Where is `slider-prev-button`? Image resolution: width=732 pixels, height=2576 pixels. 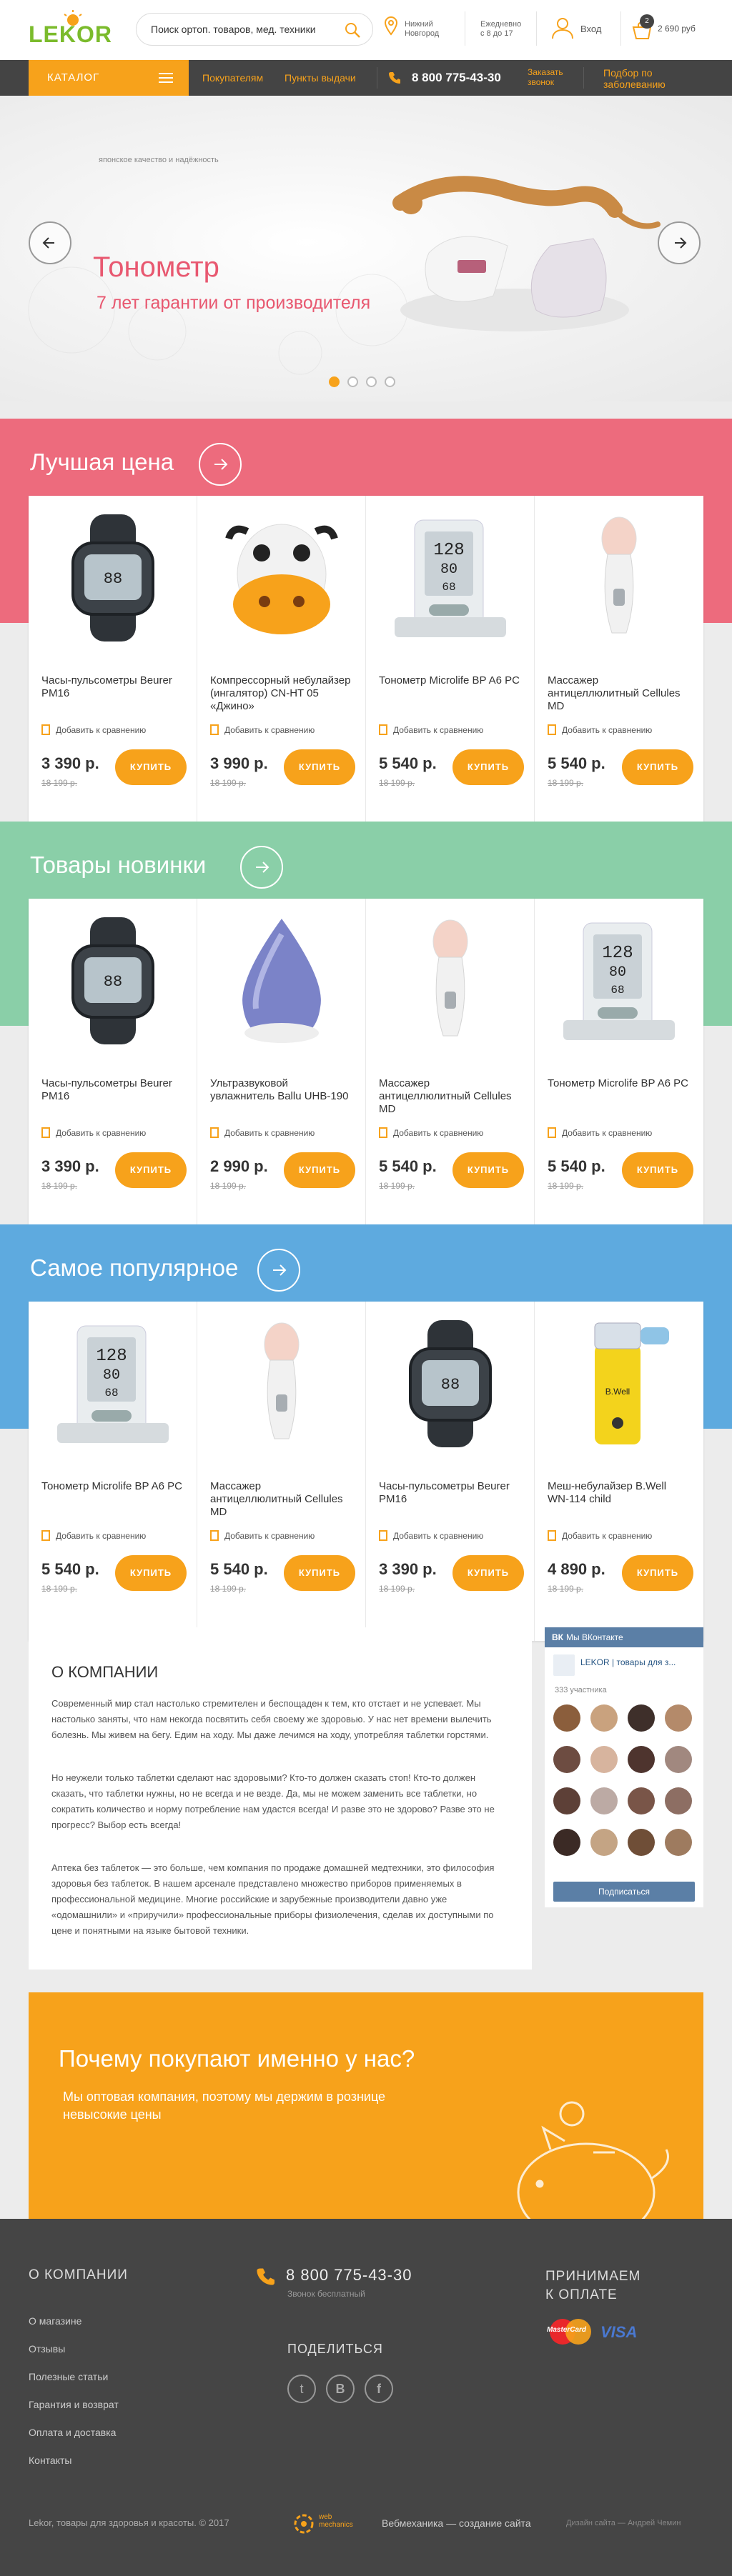
slider-prev-button is located at coordinates (50, 243).